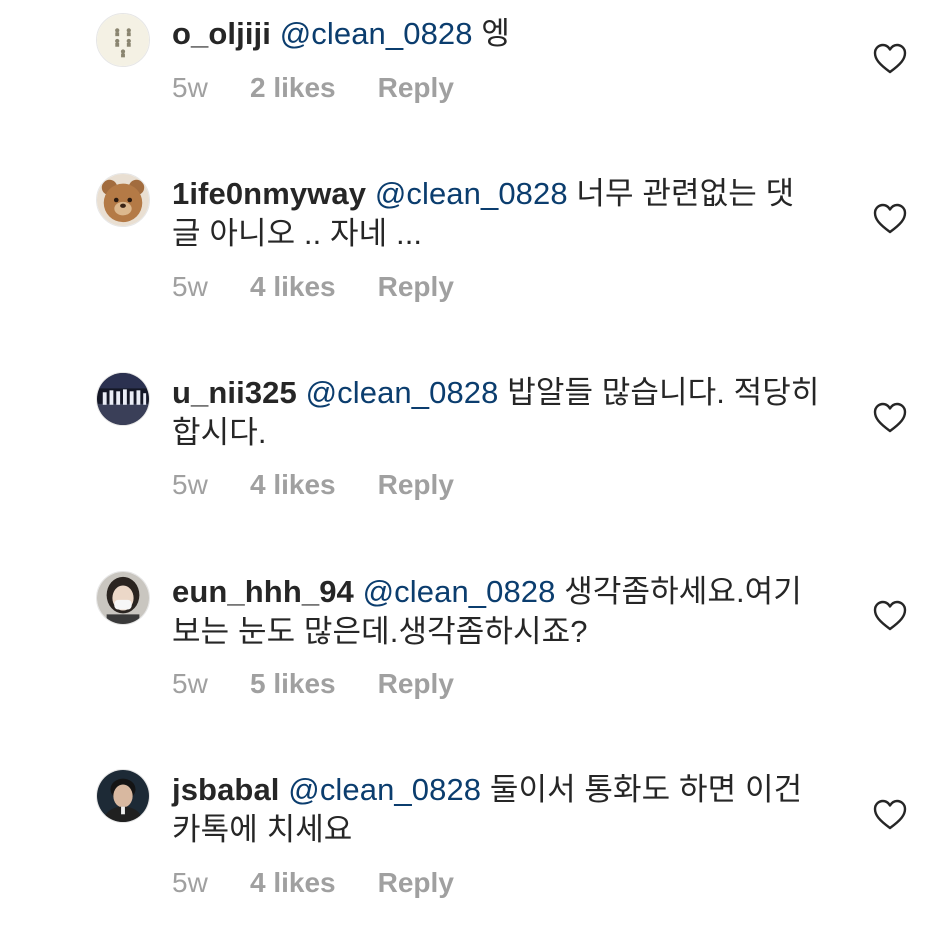  What do you see at coordinates (221, 33) in the screenshot?
I see `comment-username: o_oljiji` at bounding box center [221, 33].